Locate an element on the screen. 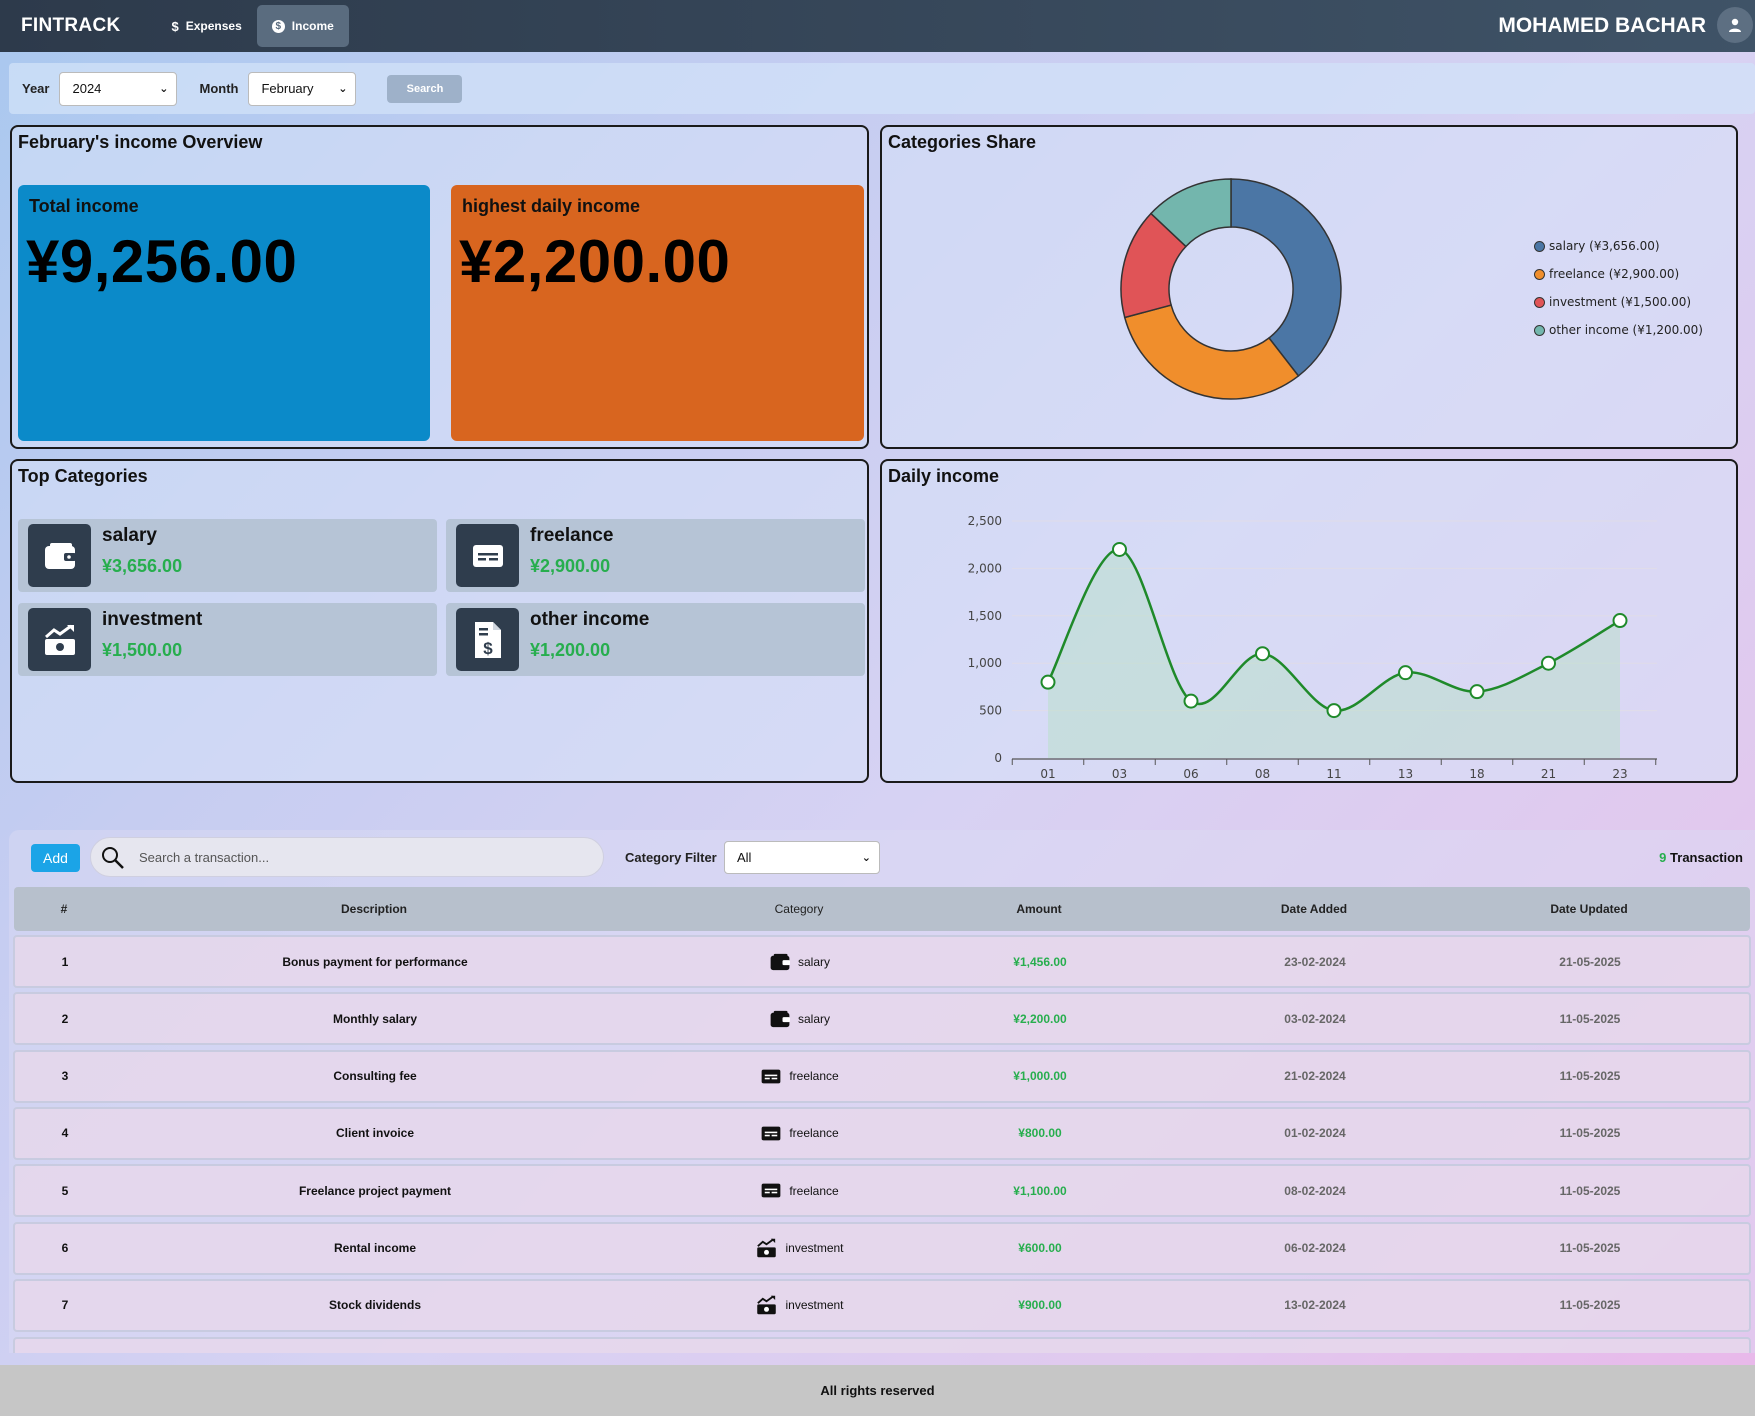 The image size is (1755, 1416). year-select: 2024 ⌄ is located at coordinates (118, 88).